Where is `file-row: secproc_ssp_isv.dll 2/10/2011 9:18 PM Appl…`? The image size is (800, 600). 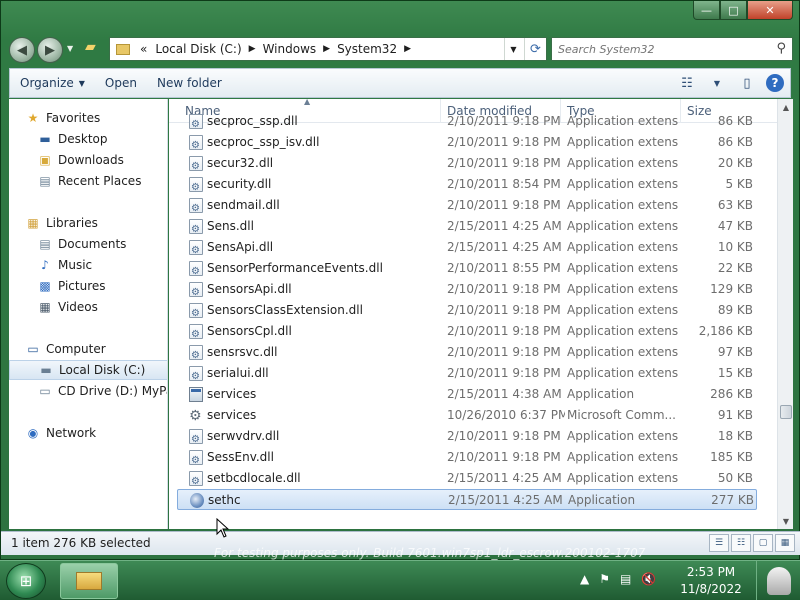
file-row: secproc_ssp_isv.dll 2/10/2011 9:18 PM Appl… is located at coordinates (467, 142).